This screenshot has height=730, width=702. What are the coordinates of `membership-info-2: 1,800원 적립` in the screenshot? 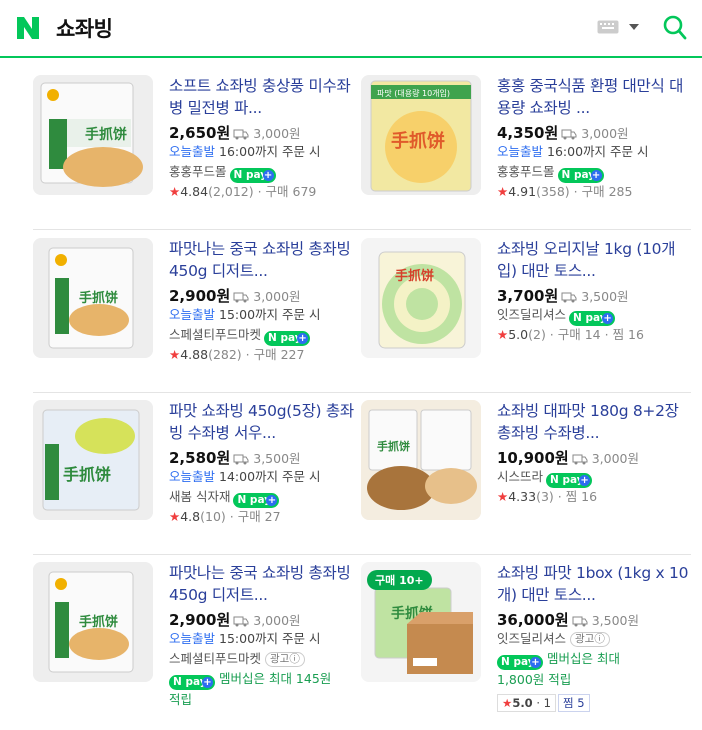 It's located at (534, 679).